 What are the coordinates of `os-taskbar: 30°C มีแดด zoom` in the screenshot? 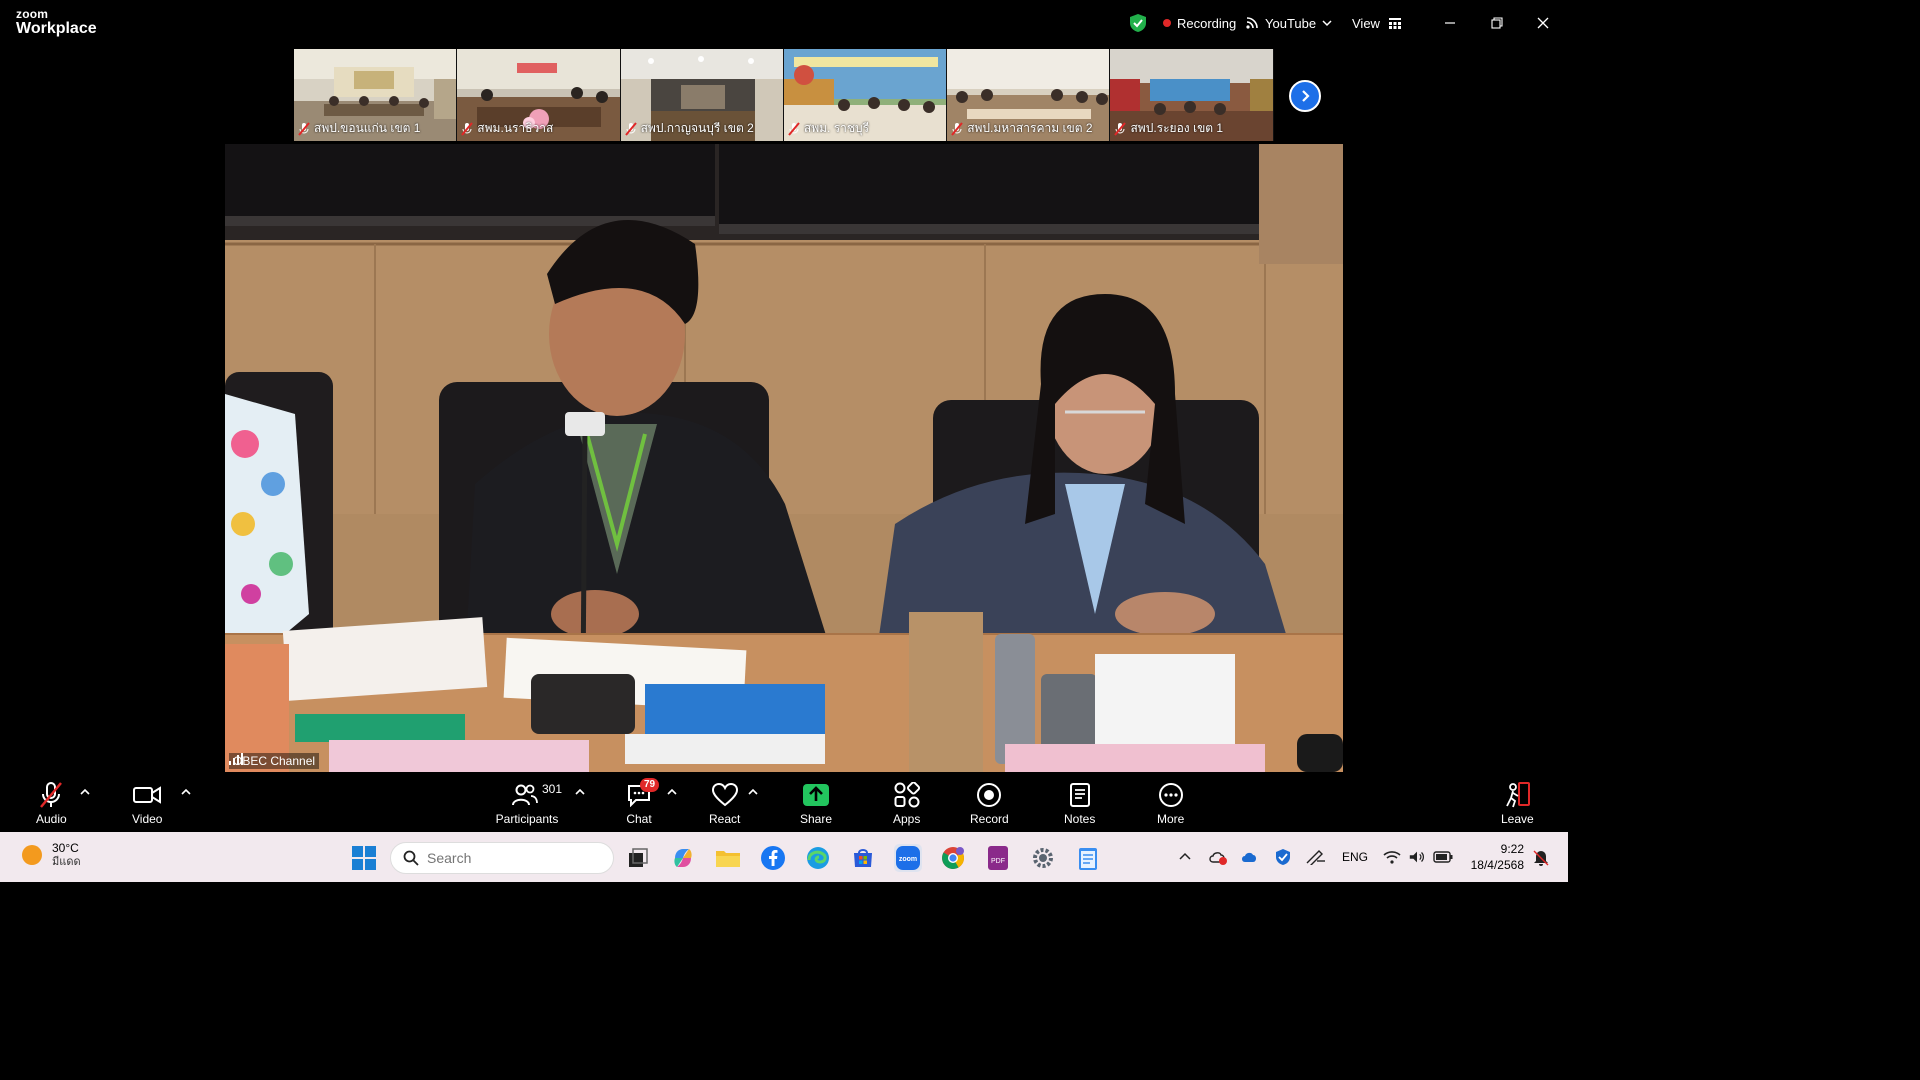 It's located at (784, 857).